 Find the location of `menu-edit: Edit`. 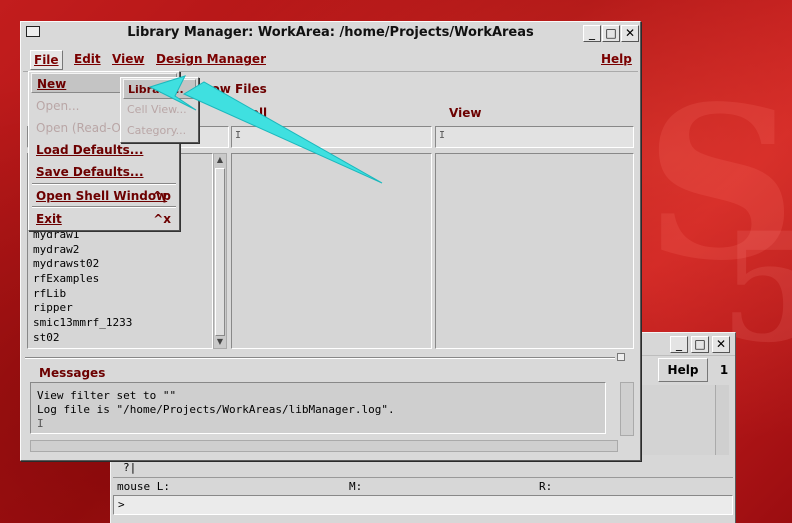

menu-edit: Edit is located at coordinates (87, 60).